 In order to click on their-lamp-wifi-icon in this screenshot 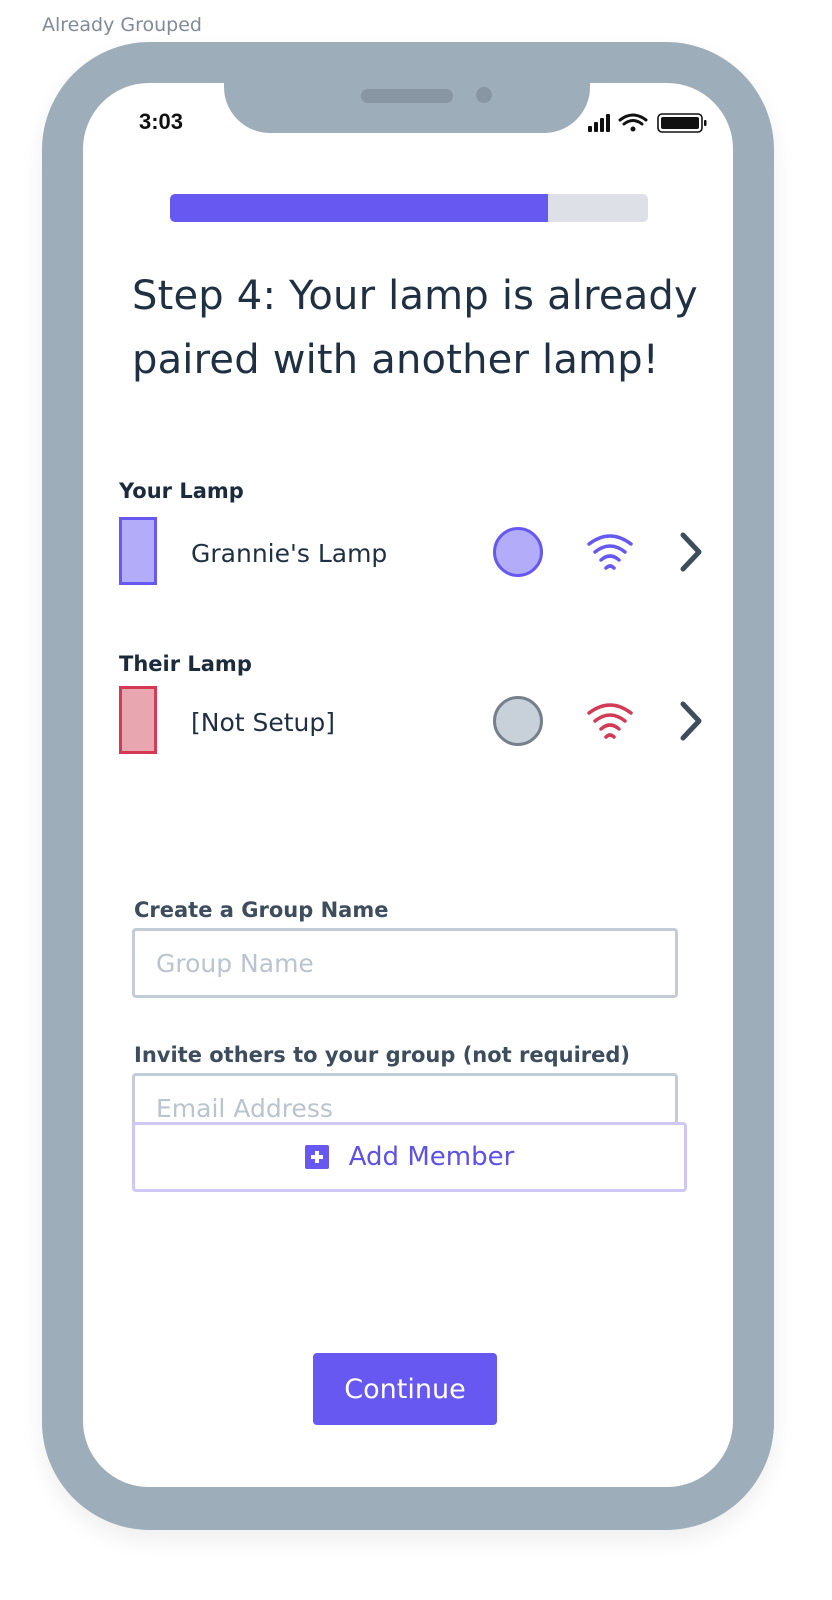, I will do `click(610, 721)`.